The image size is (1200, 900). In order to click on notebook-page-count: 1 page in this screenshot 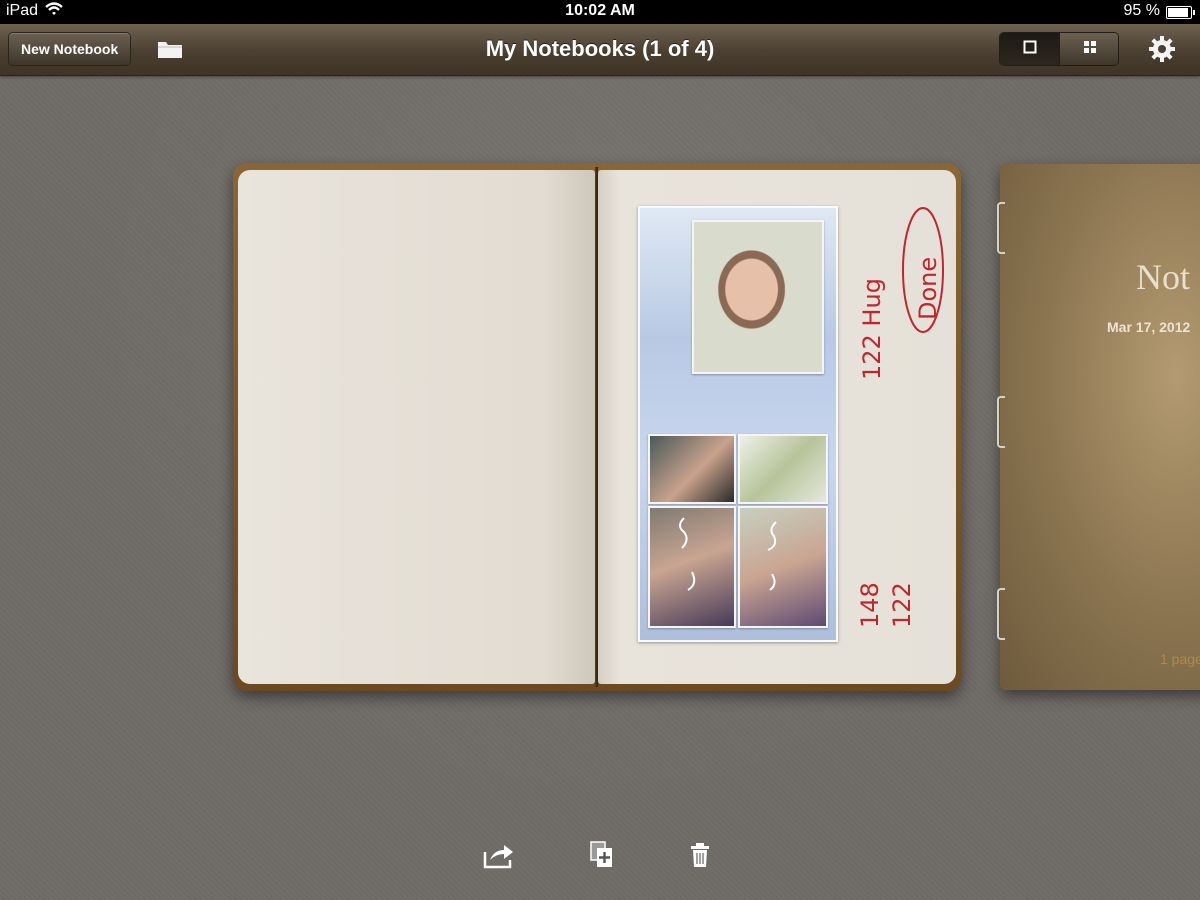, I will do `click(1180, 659)`.